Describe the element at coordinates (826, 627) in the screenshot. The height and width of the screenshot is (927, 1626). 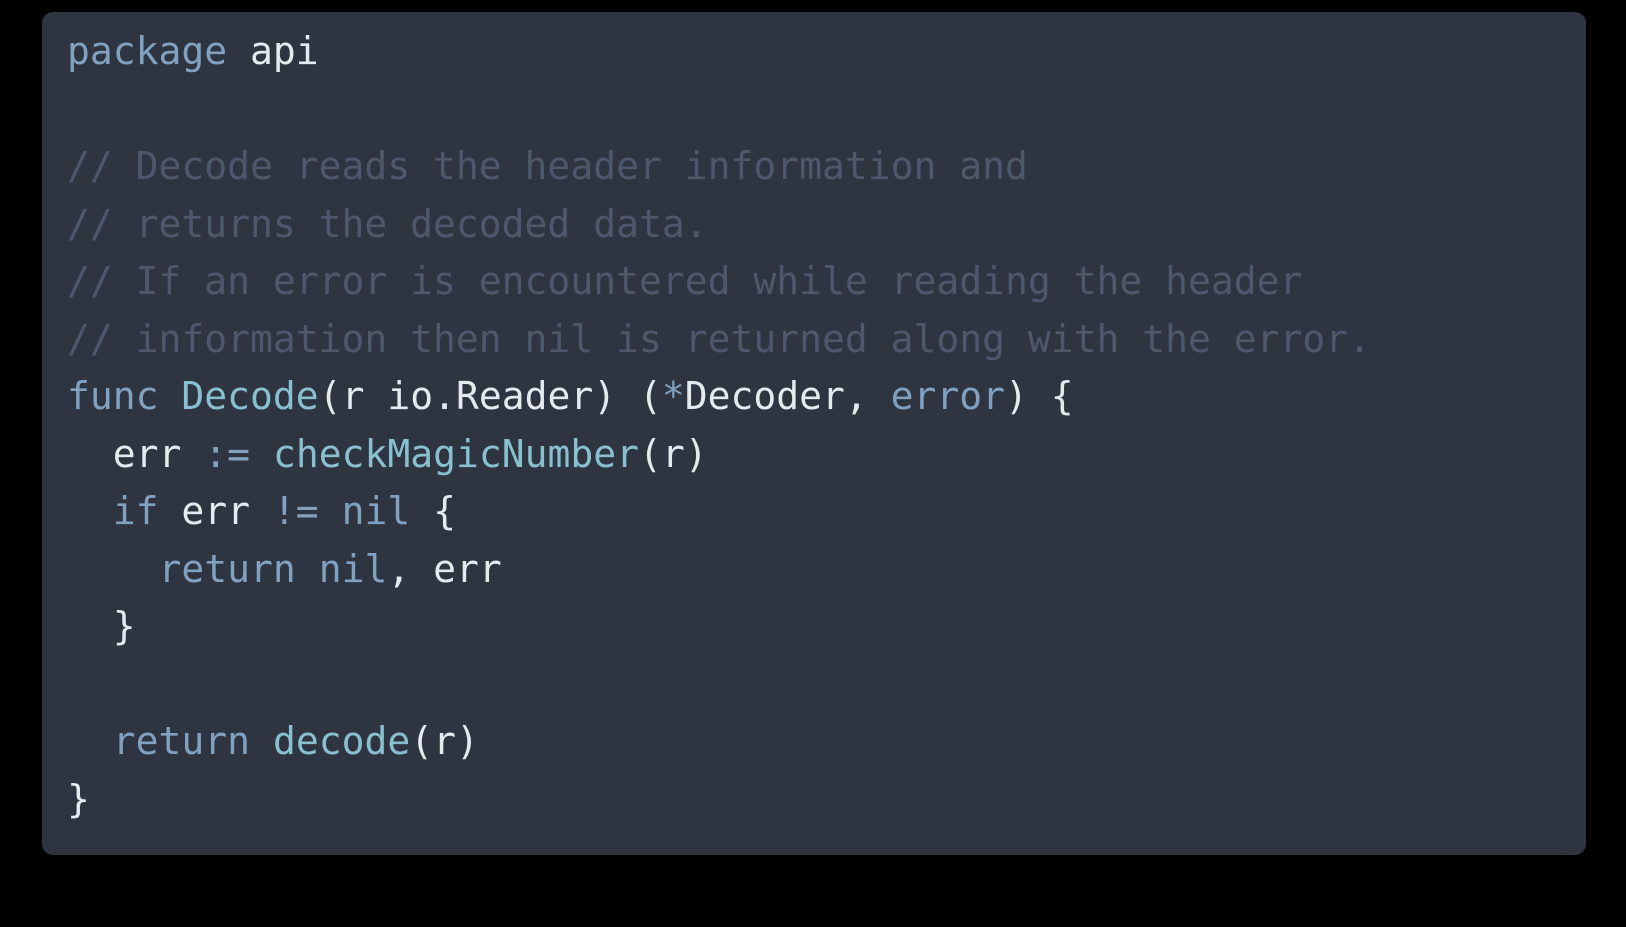
I see `code-line-11: }` at that location.